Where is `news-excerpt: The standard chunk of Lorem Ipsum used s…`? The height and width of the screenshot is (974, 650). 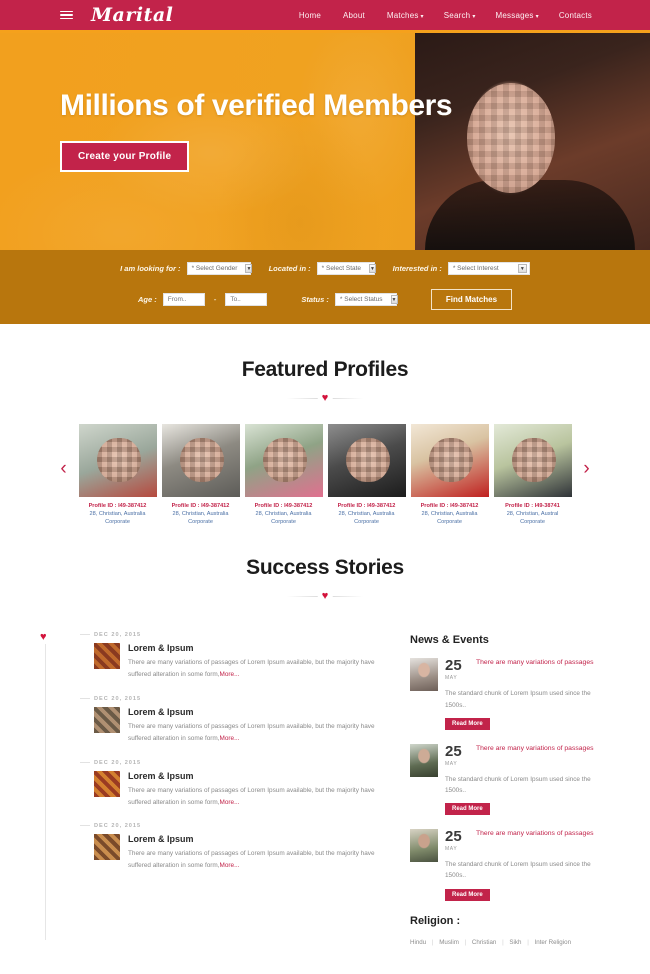 news-excerpt: The standard chunk of Lorem Ipsum used s… is located at coordinates (518, 870).